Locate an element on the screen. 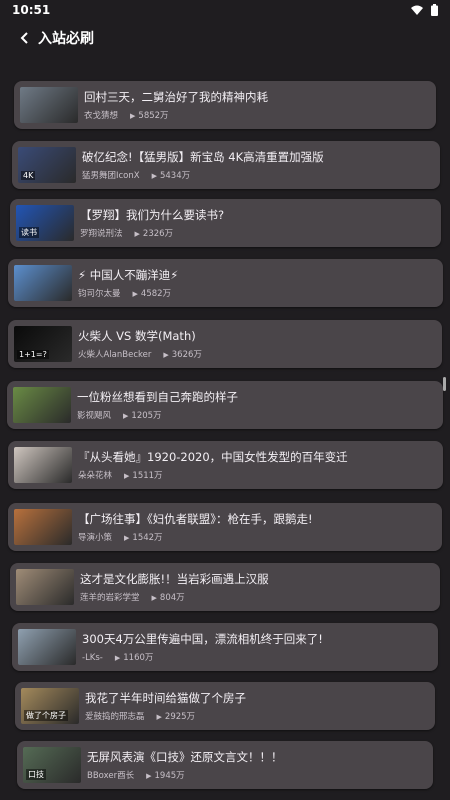 This screenshot has width=450, height=800. video-title: 【广场往事】《妇仇者联盟》：枪在手，跟鹅走! is located at coordinates (195, 519).